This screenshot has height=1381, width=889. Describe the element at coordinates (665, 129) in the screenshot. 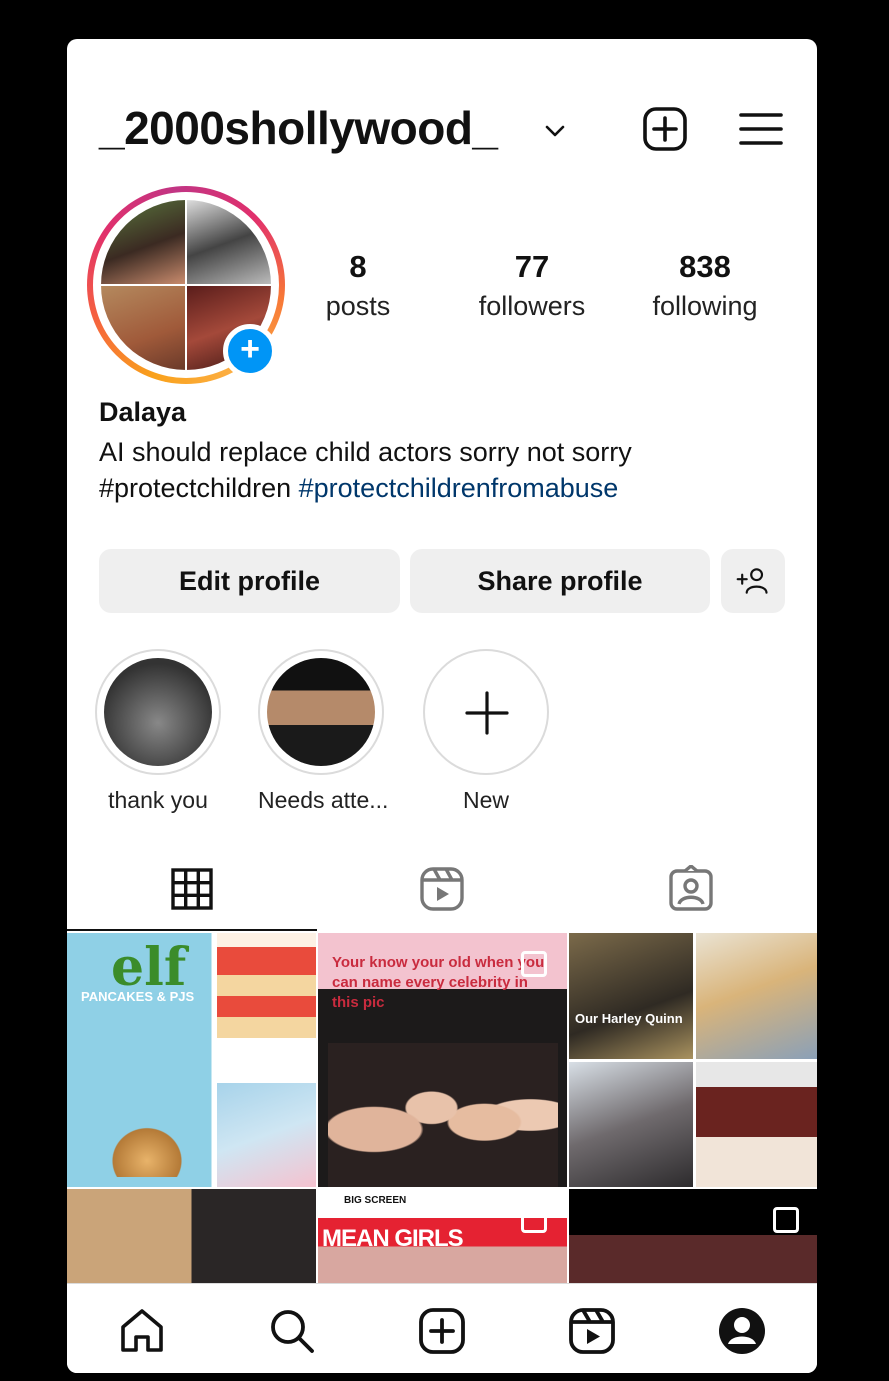

I see `new-post-icon` at that location.